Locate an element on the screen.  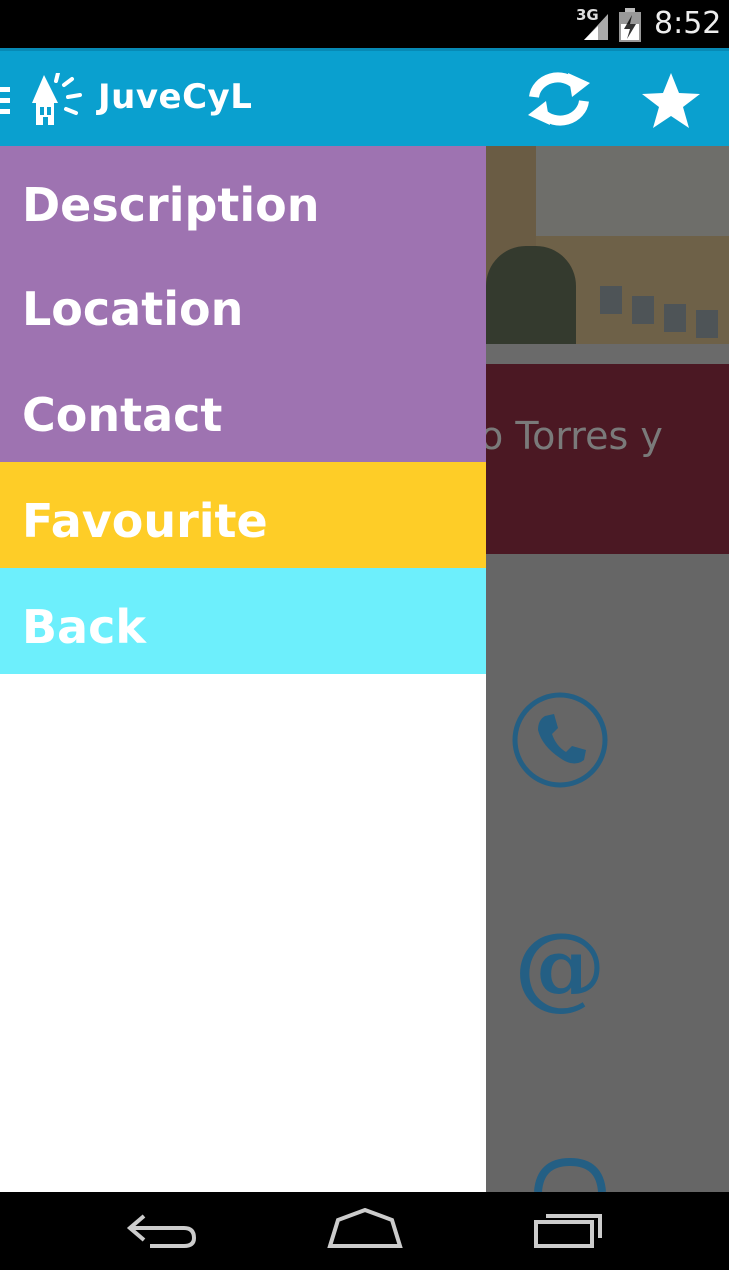
drawer-item-description: Description is located at coordinates (243, 198).